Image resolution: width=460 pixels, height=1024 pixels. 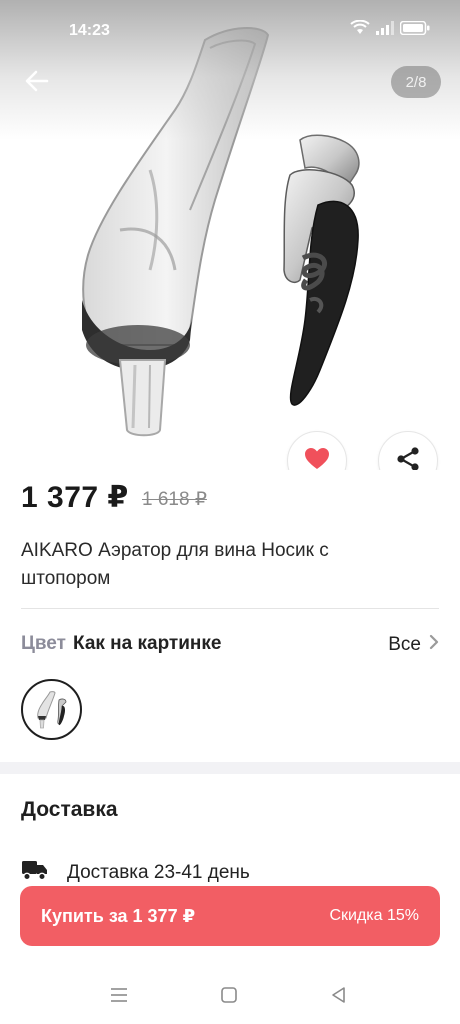 I want to click on back-button, so click(x=37, y=83).